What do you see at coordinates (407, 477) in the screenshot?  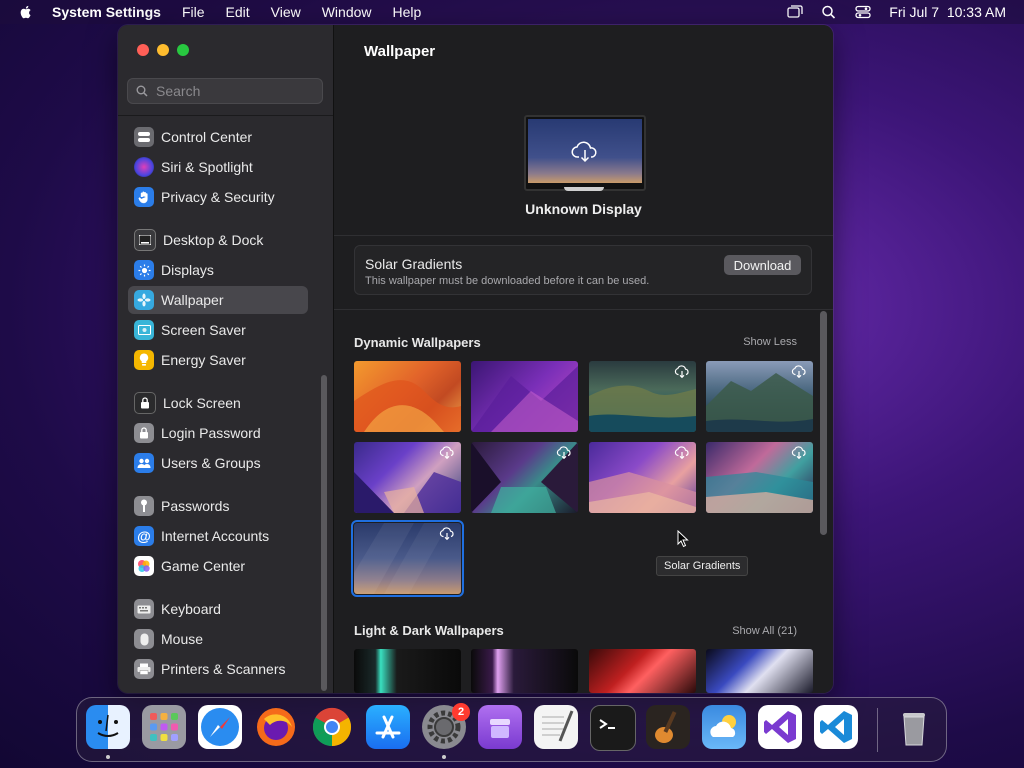 I see `wallpaper-thumb-the-cliffs` at bounding box center [407, 477].